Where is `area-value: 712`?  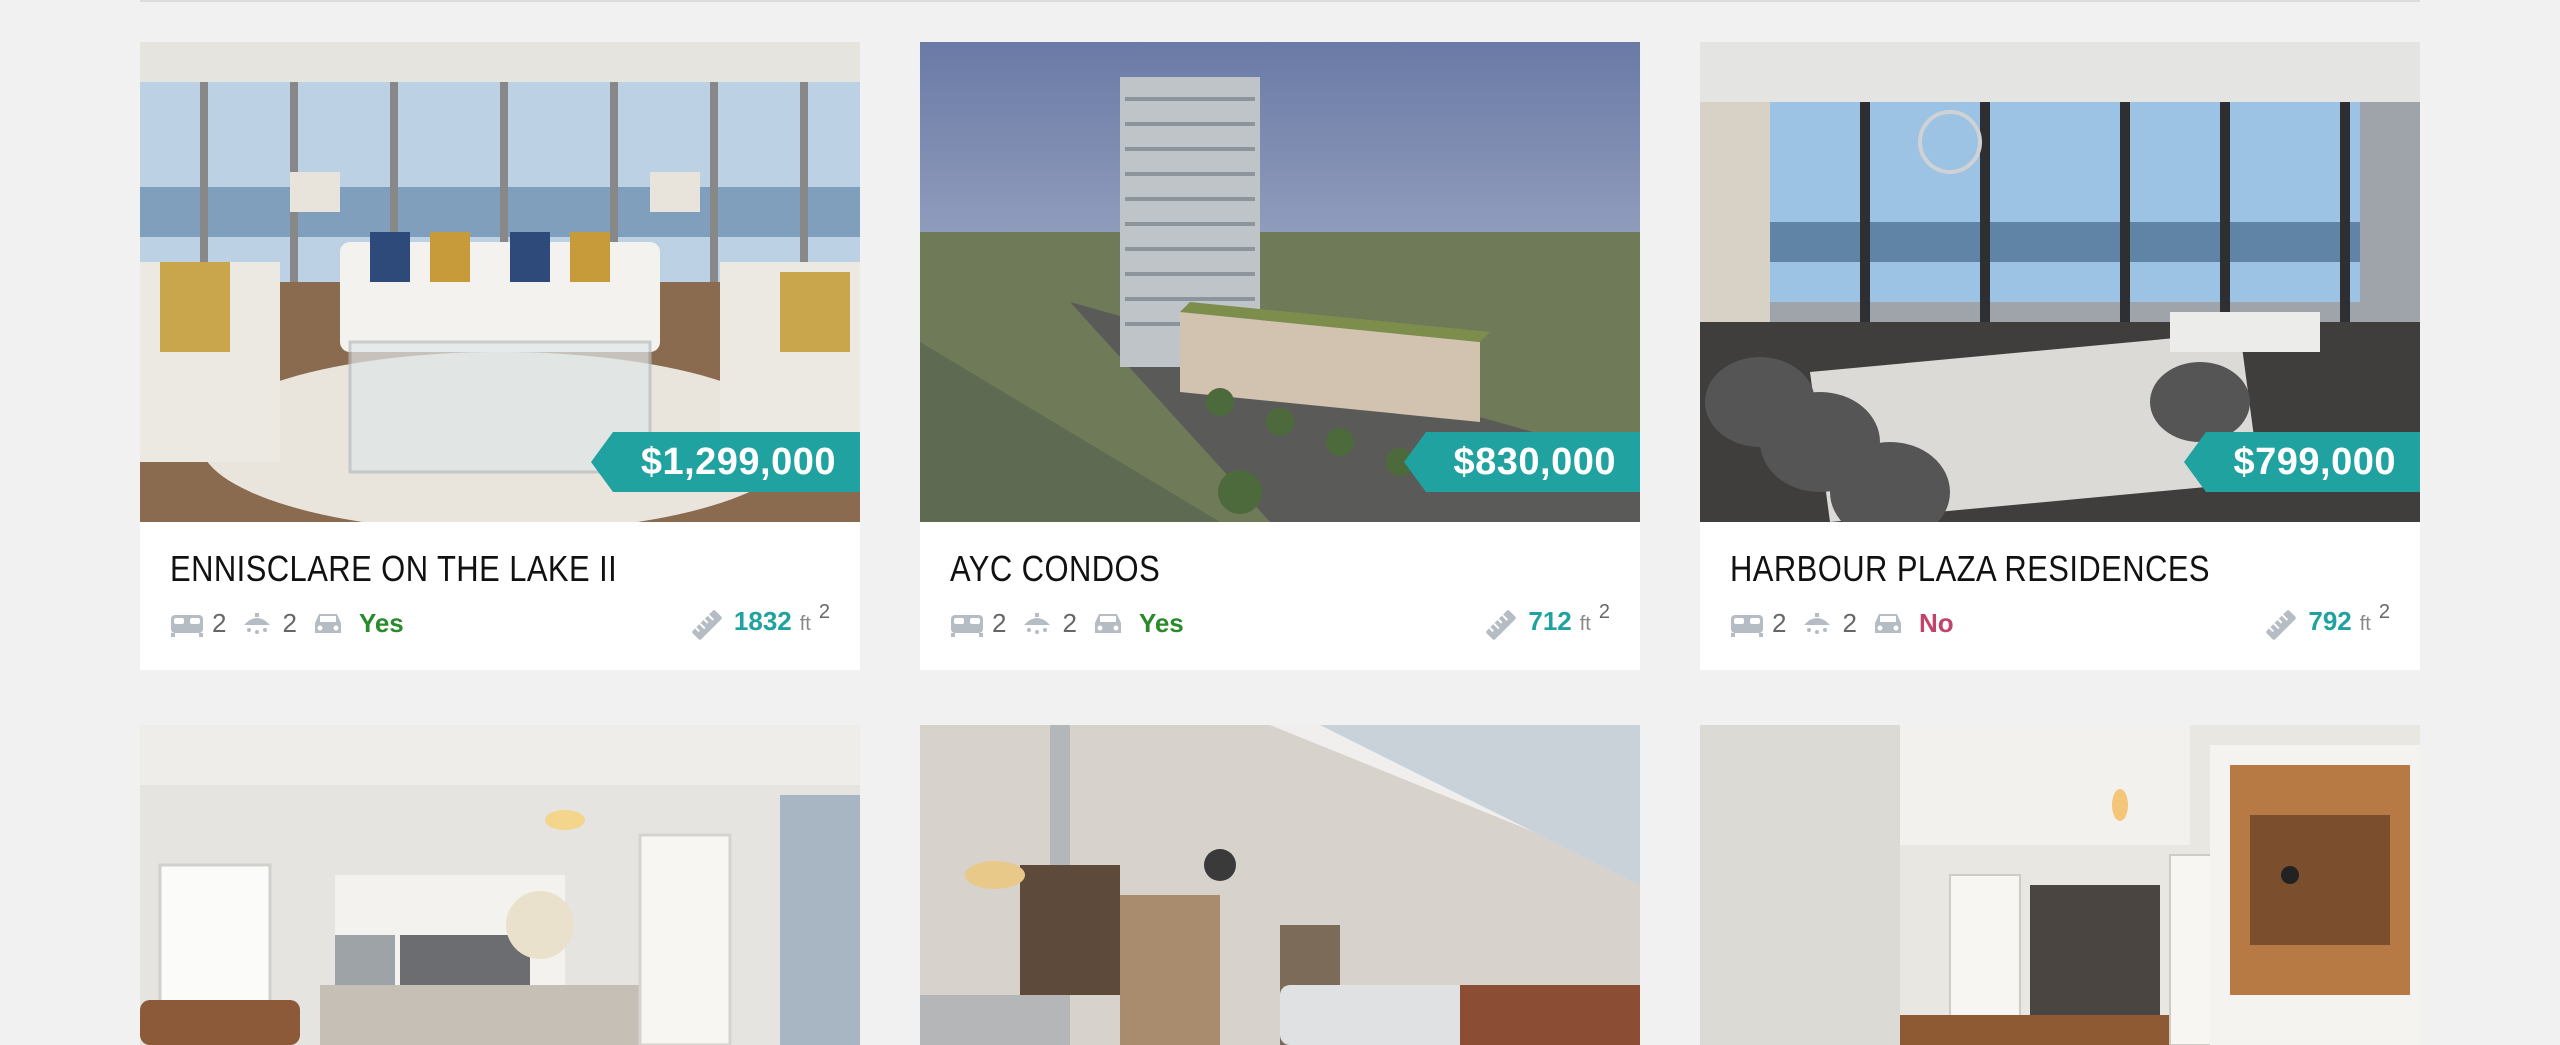 area-value: 712 is located at coordinates (1550, 621).